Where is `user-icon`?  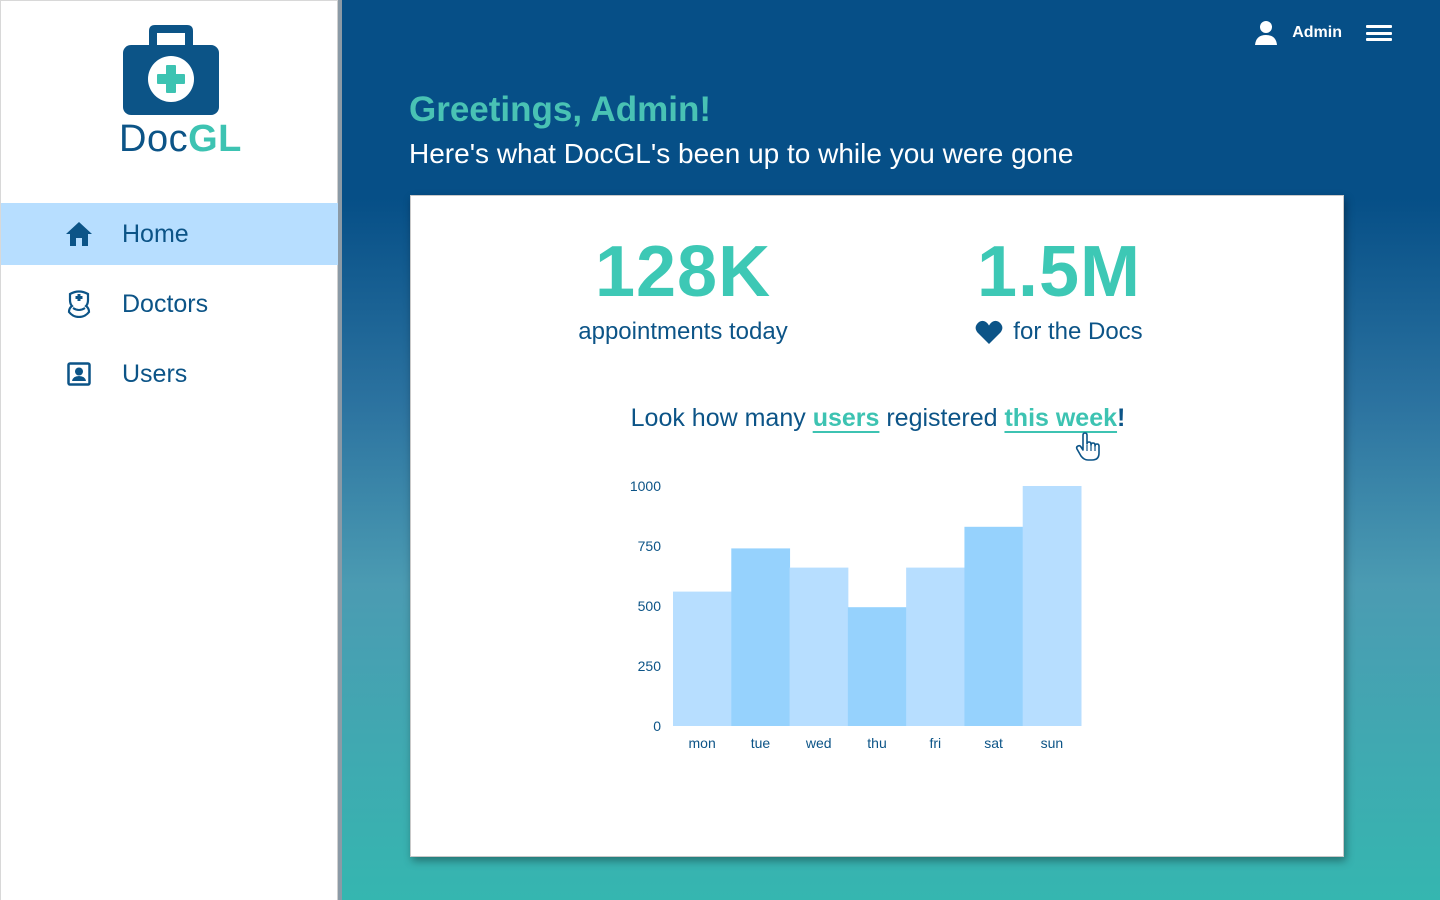 user-icon is located at coordinates (1266, 33).